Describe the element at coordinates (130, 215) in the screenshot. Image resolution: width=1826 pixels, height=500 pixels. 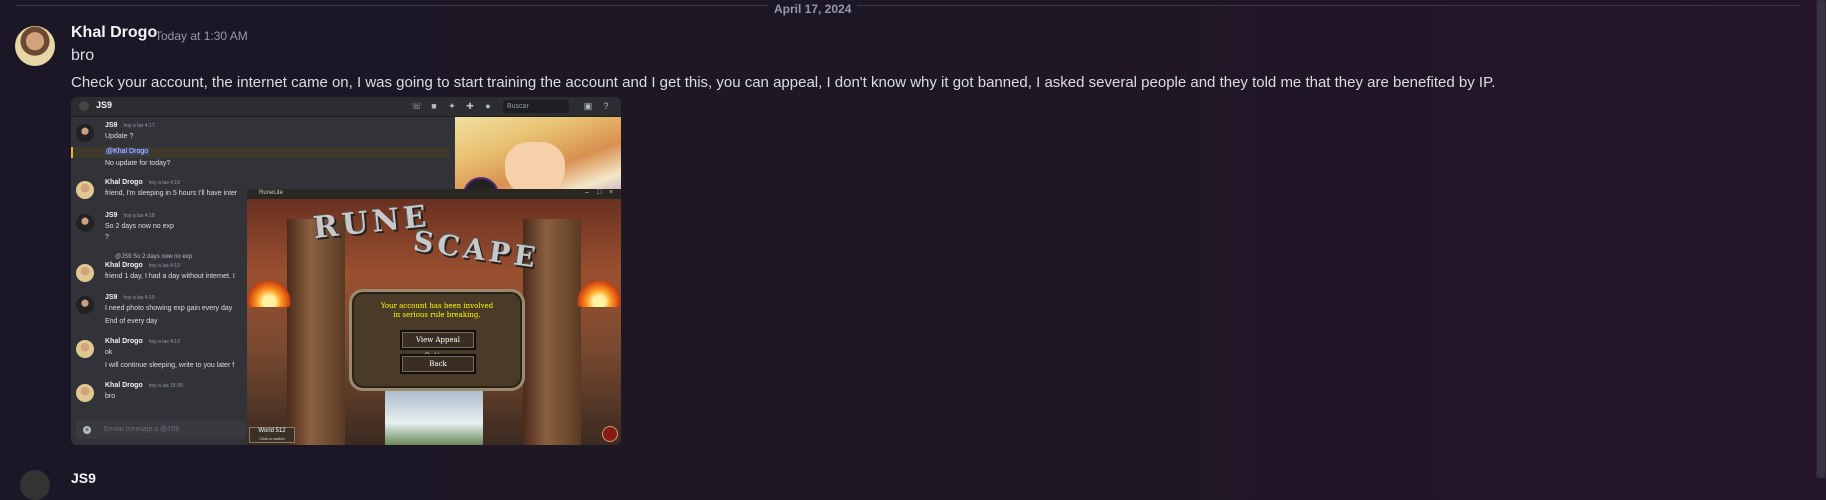
I see `dm-author: JS9 hoy a las 4:18` at that location.